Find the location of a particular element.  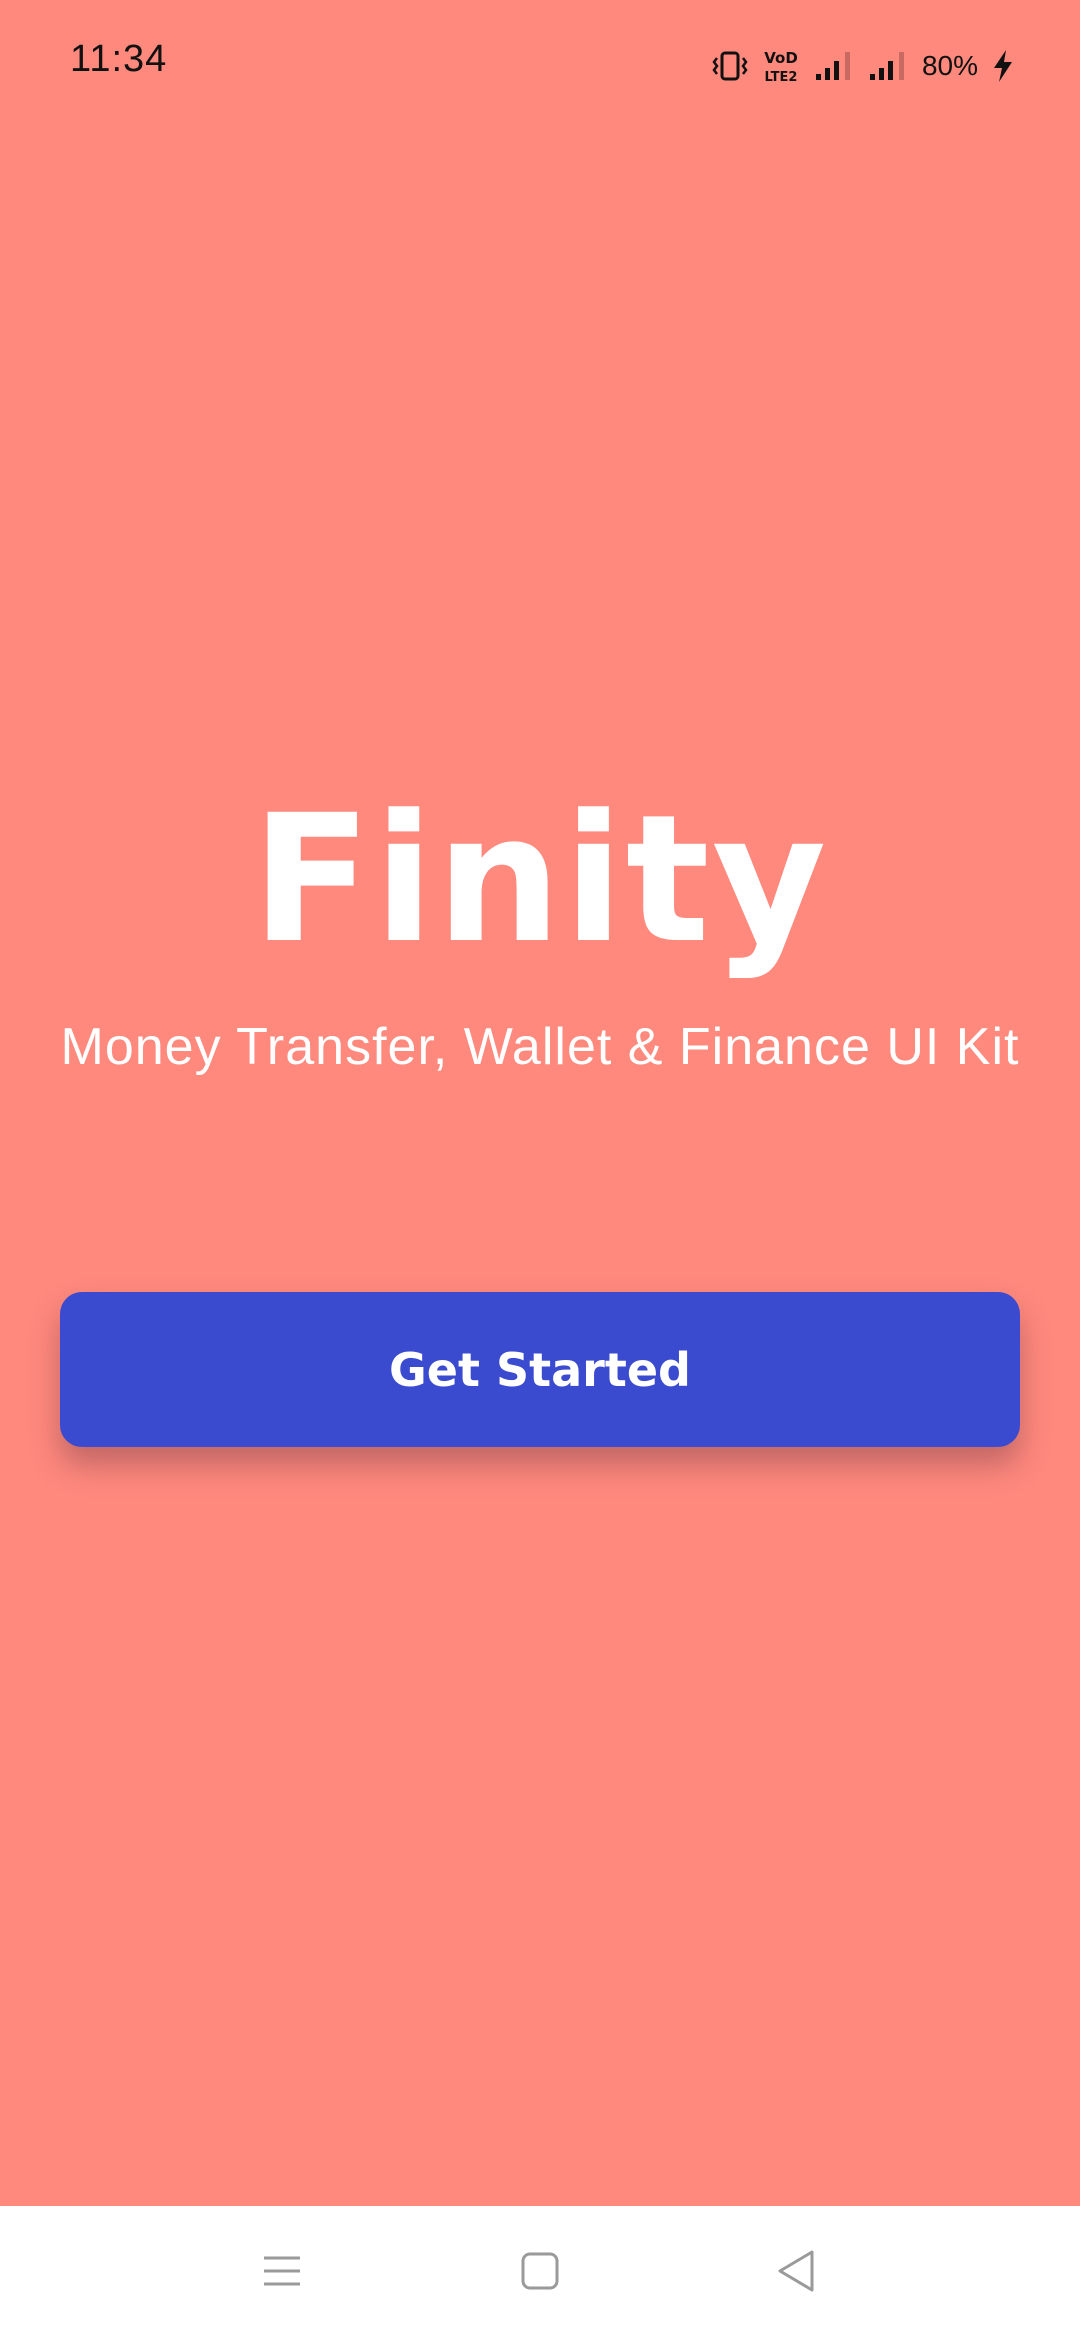

home-button is located at coordinates (540, 2273).